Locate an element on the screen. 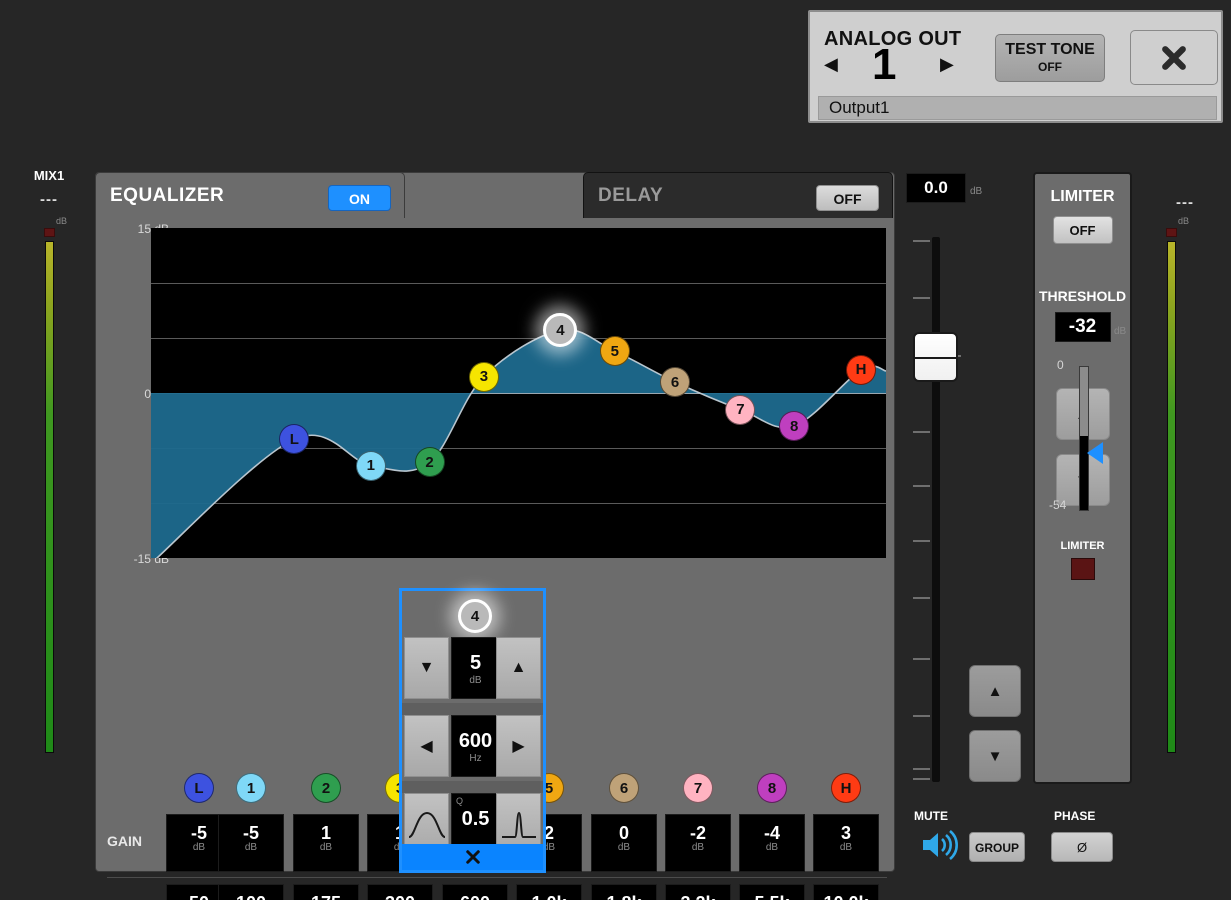 Image resolution: width=1231 pixels, height=900 pixels. level-up-button: ▲ is located at coordinates (995, 691).